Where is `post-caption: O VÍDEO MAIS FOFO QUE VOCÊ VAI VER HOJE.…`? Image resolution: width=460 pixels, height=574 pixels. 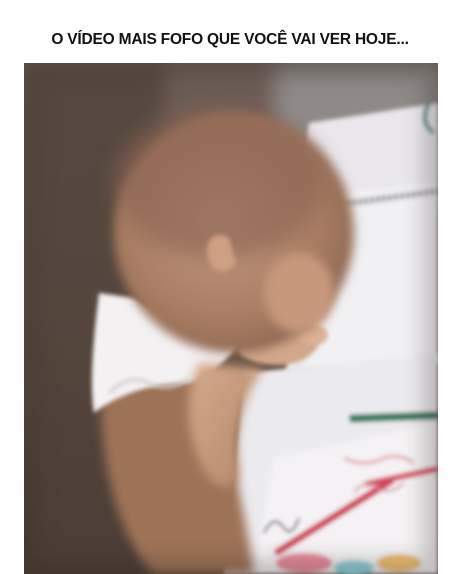
post-caption: O VÍDEO MAIS FOFO QUE VOCÊ VAI VER HOJE.… is located at coordinates (230, 39).